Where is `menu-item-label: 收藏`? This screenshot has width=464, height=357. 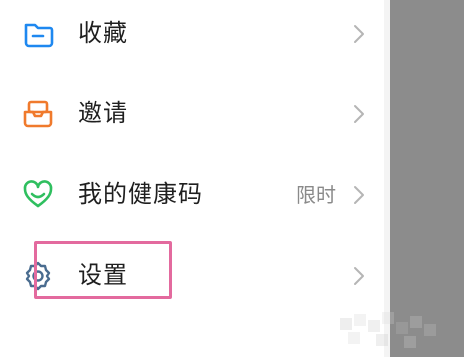 menu-item-label: 收藏 is located at coordinates (103, 33).